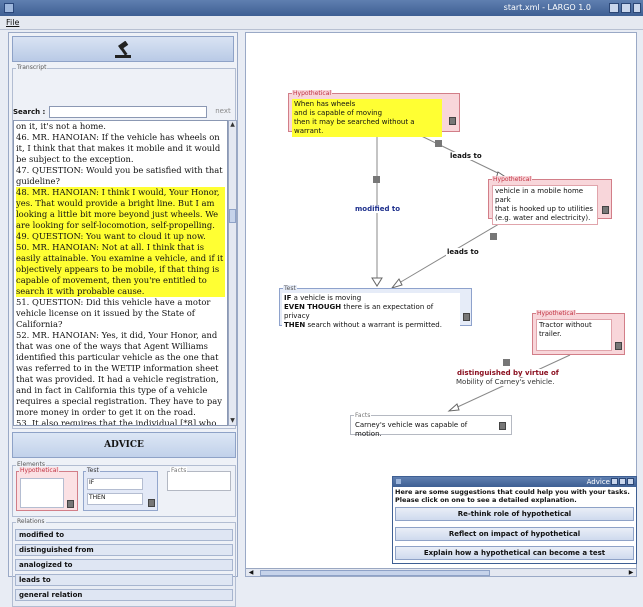 This screenshot has width=643, height=607. I want to click on hyp2-line: vehicle in a mobile home park, so click(539, 195).